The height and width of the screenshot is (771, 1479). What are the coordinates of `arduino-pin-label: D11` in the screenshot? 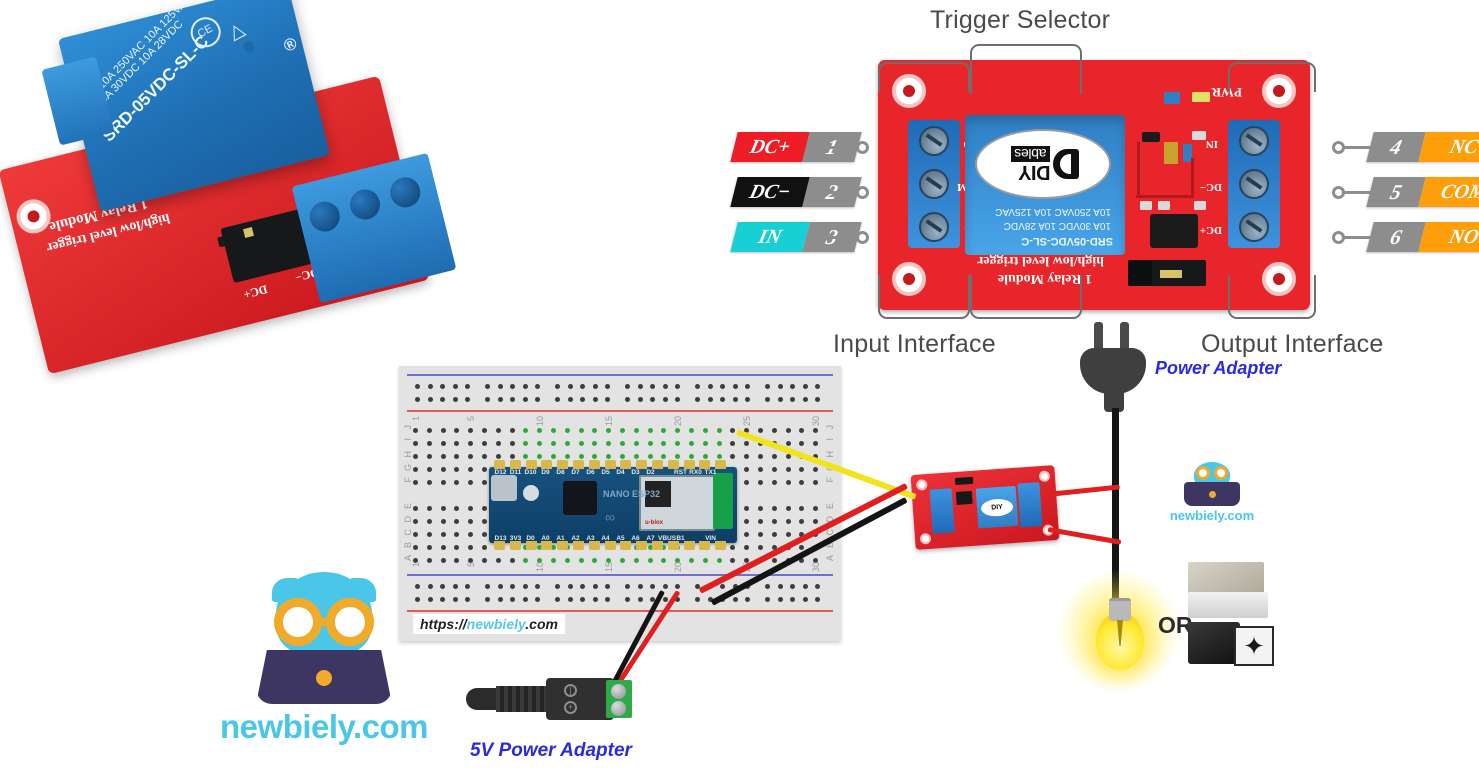 It's located at (515, 472).